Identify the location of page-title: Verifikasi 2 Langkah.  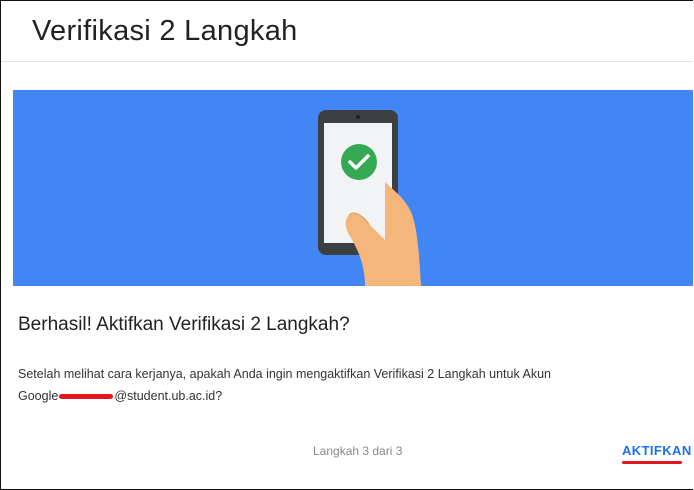
(165, 31).